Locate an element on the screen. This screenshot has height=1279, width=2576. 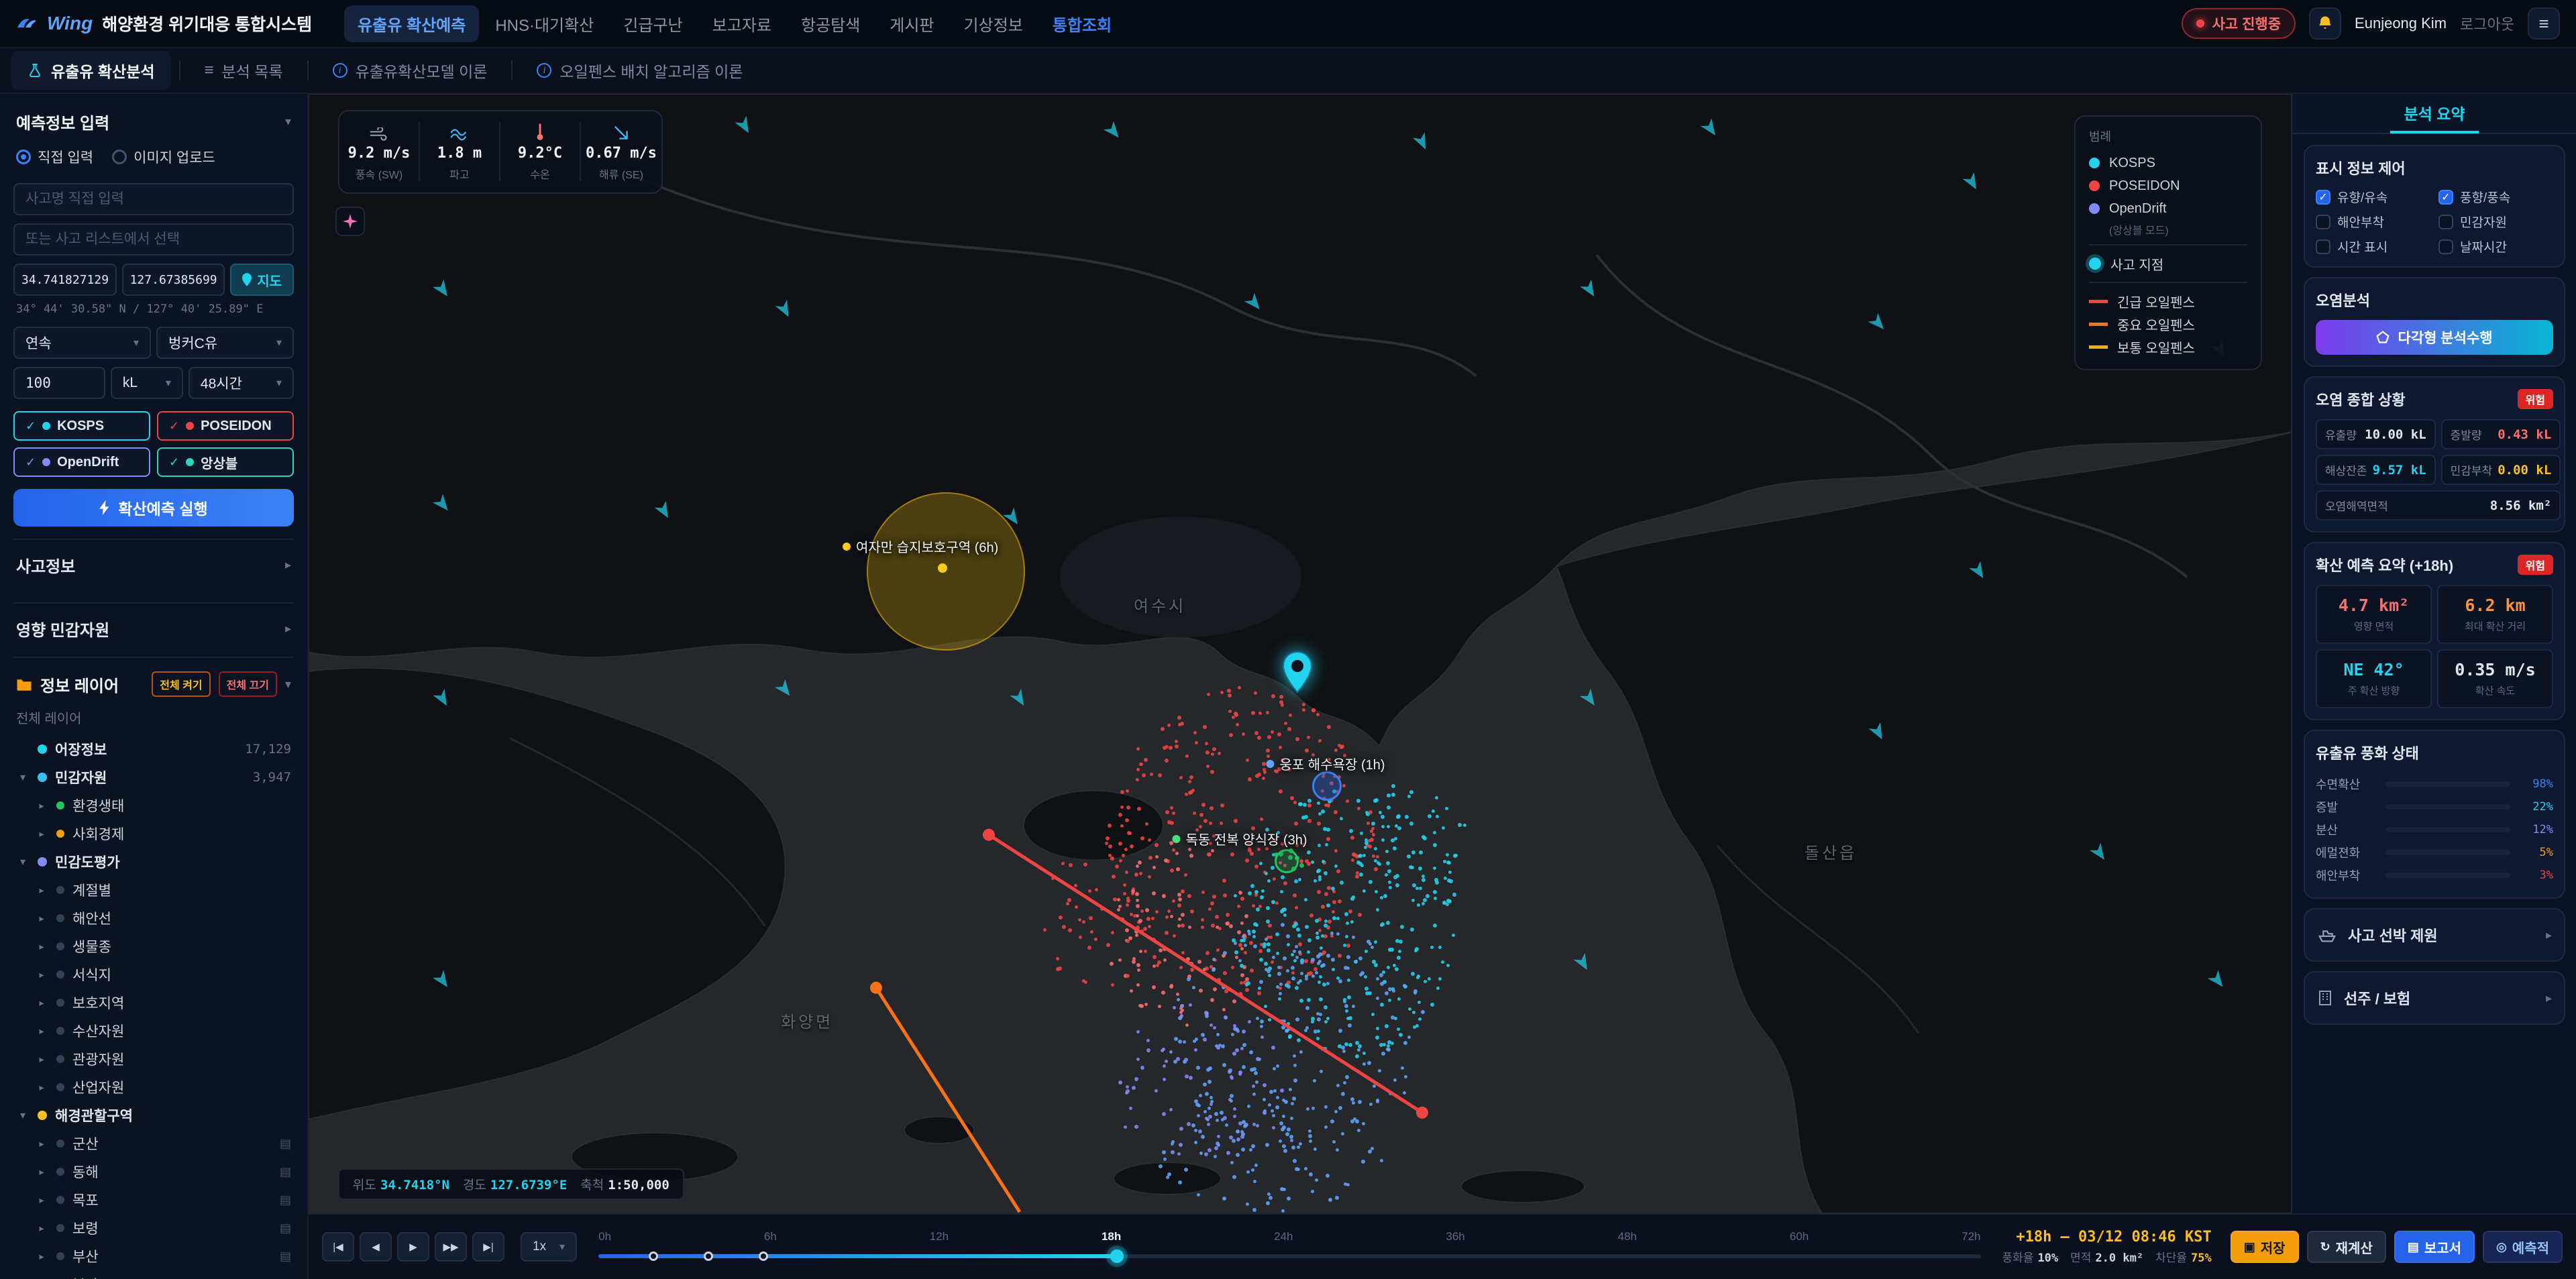
display-option: ✓ 민감자원 is located at coordinates (2495, 222).